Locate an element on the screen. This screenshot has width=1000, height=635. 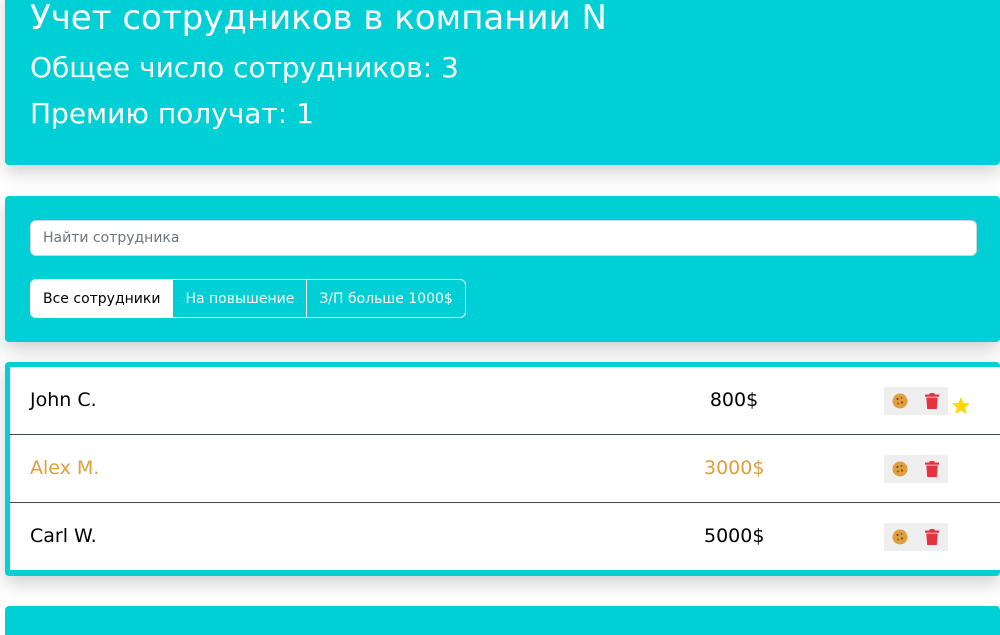
list-item: John C. 800$ is located at coordinates (505, 401).